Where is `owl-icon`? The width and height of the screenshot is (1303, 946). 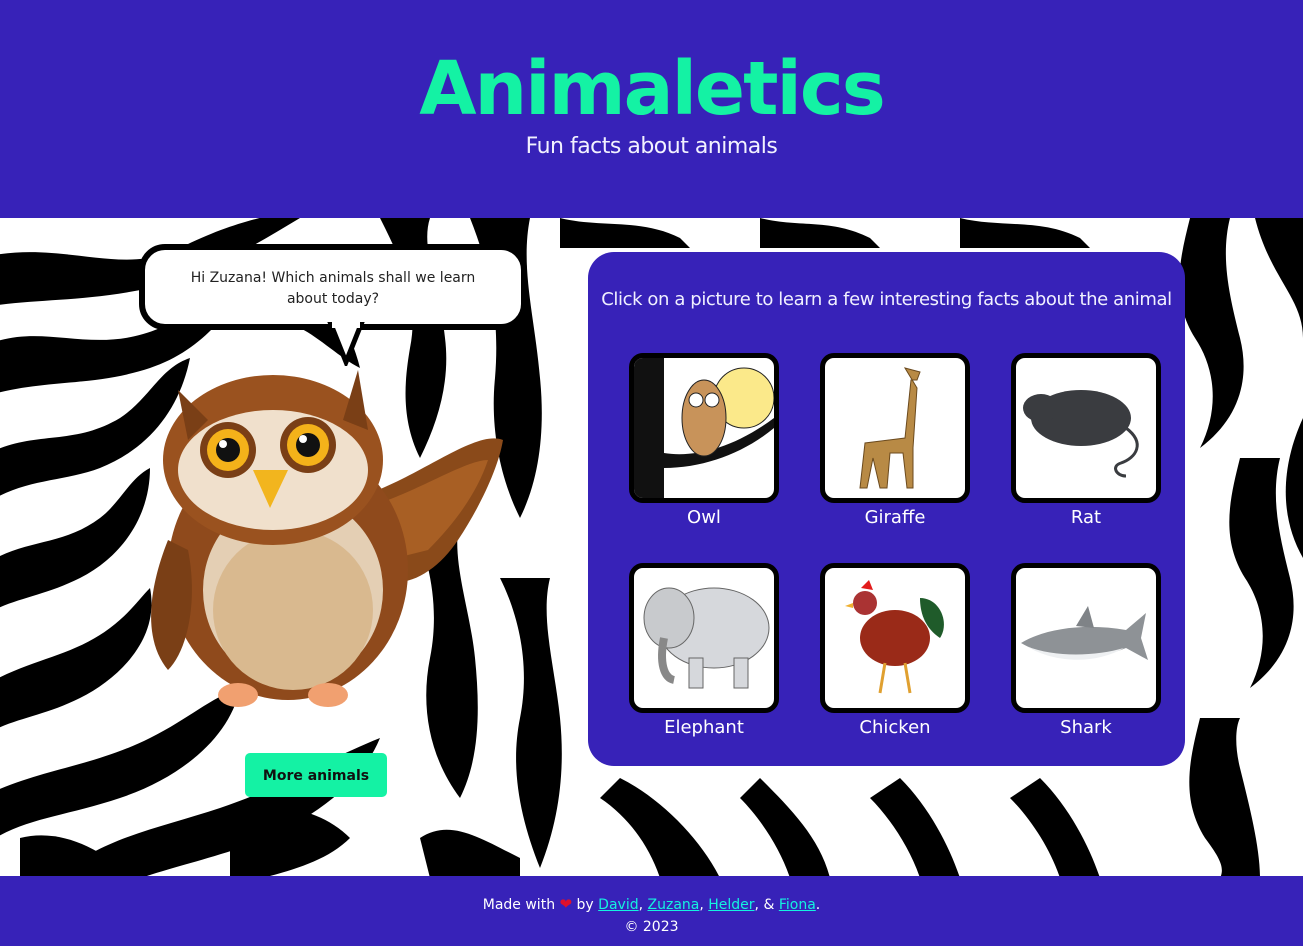
owl-icon is located at coordinates (704, 428).